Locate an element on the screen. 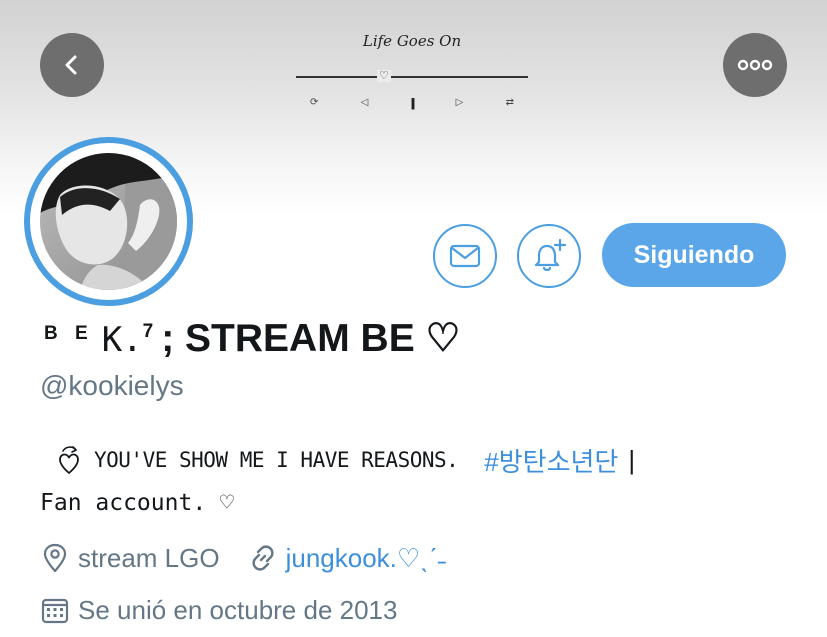 Image resolution: width=827 pixels, height=637 pixels. profile-location: stream LGO is located at coordinates (149, 557).